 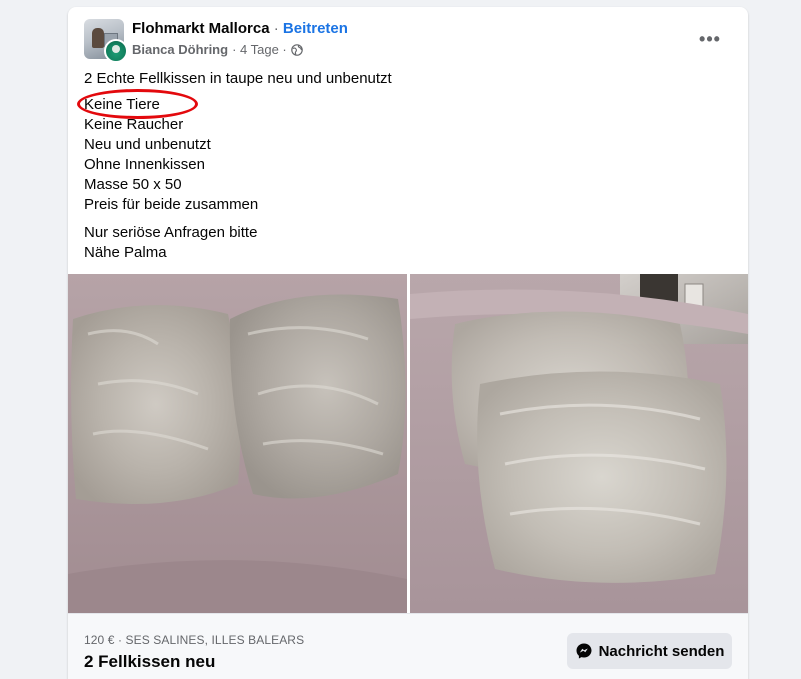 What do you see at coordinates (133, 184) in the screenshot?
I see `post-line: Masse 50 x 50` at bounding box center [133, 184].